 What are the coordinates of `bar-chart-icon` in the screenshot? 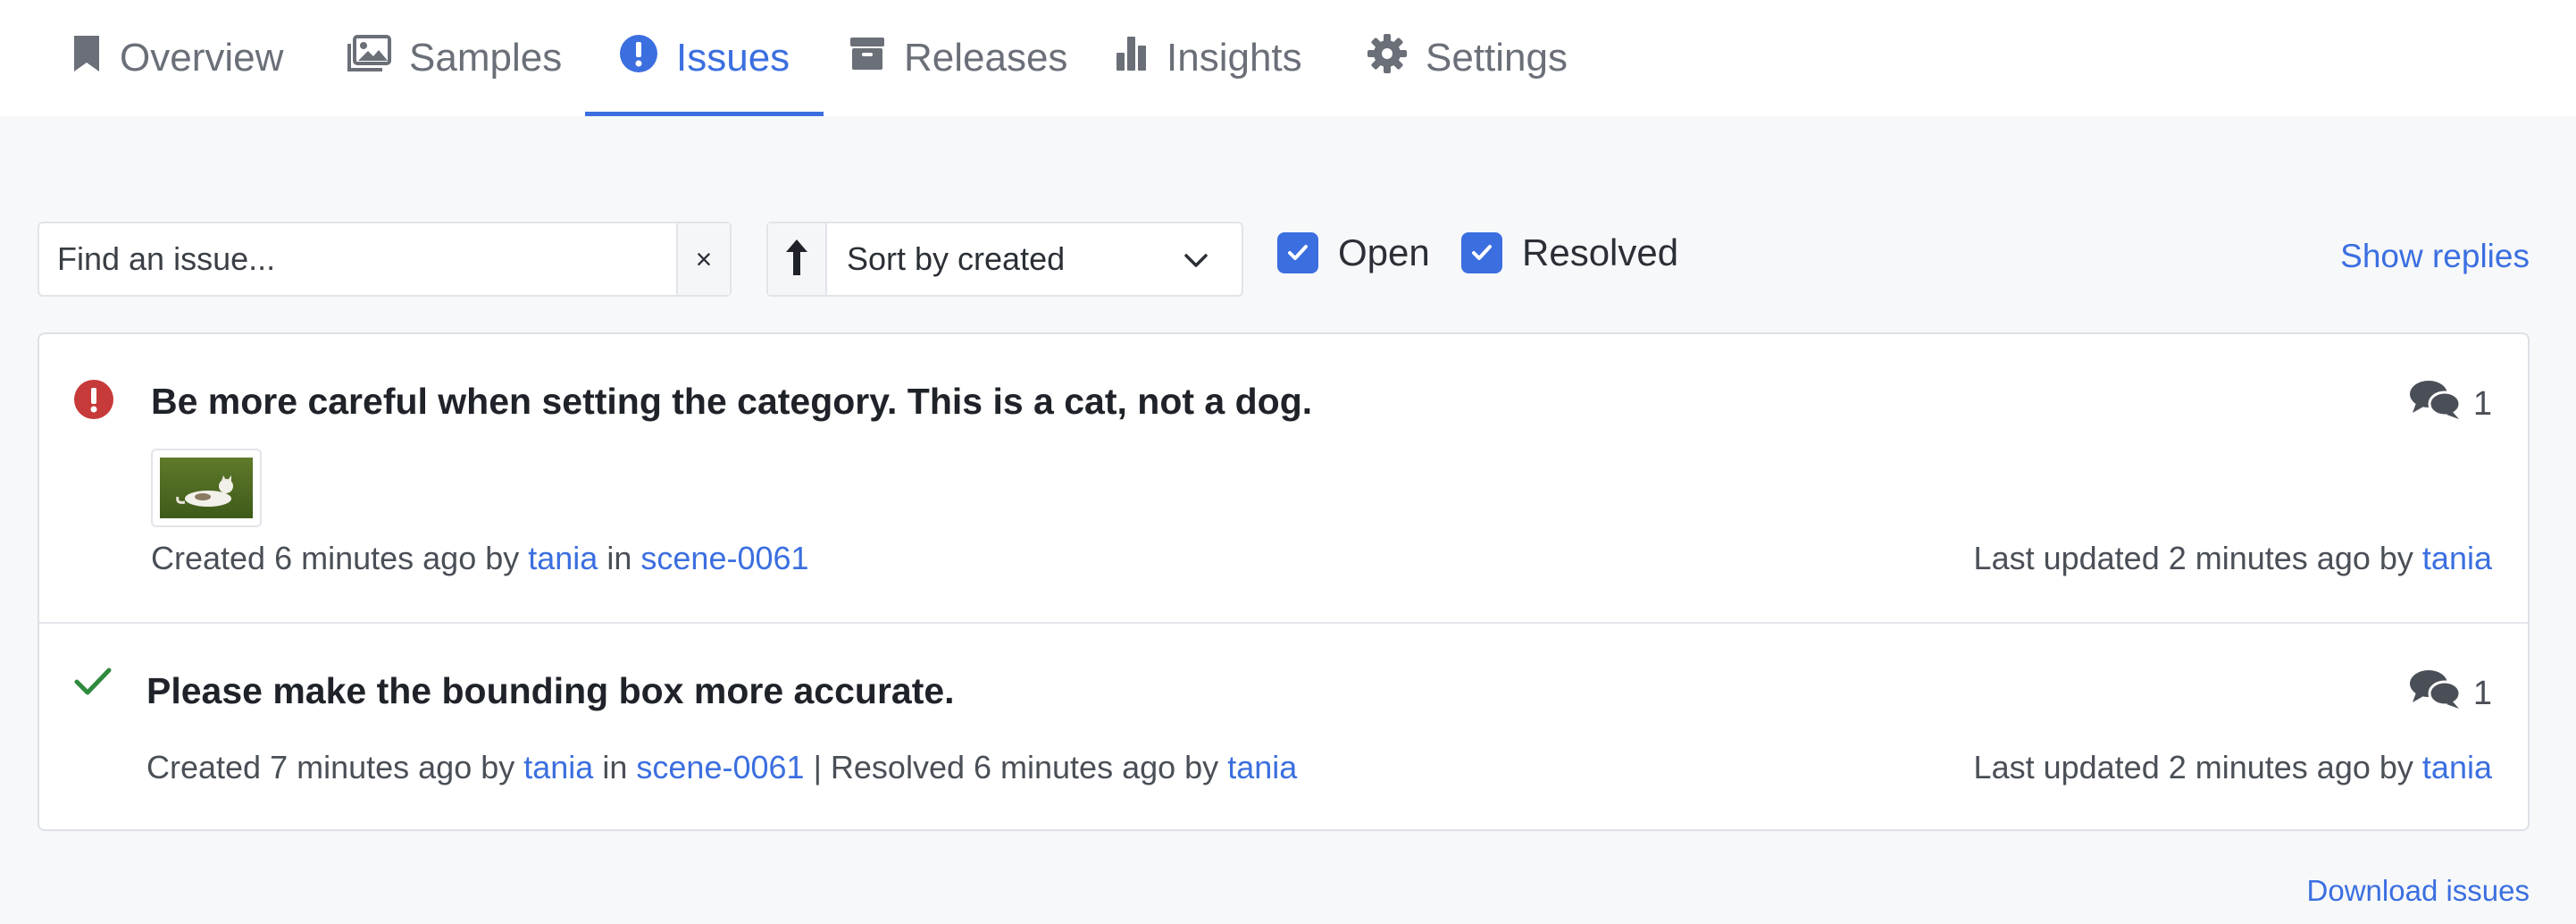 It's located at (1132, 59).